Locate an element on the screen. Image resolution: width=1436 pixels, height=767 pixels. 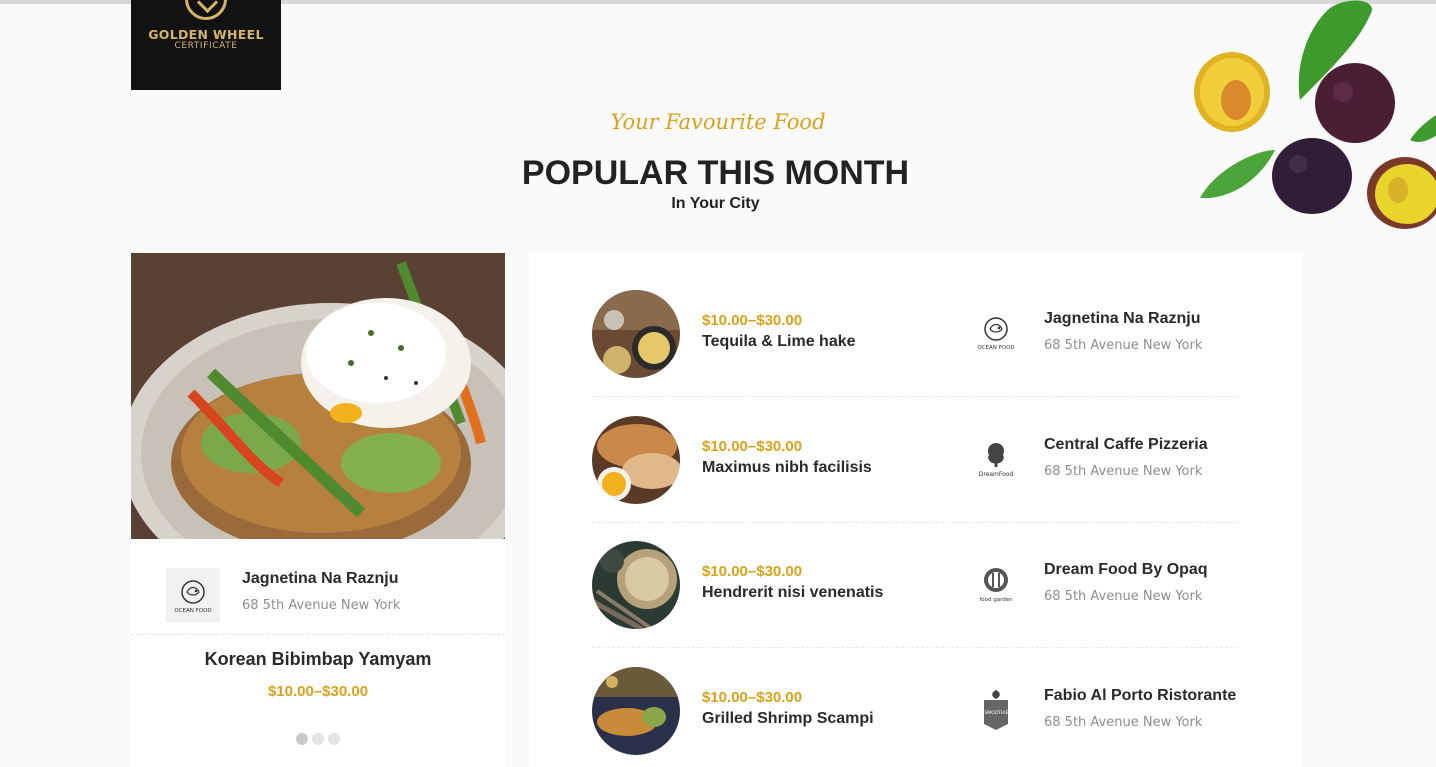
restaurant-name: Central Caffe Pizzeria is located at coordinates (1126, 445).